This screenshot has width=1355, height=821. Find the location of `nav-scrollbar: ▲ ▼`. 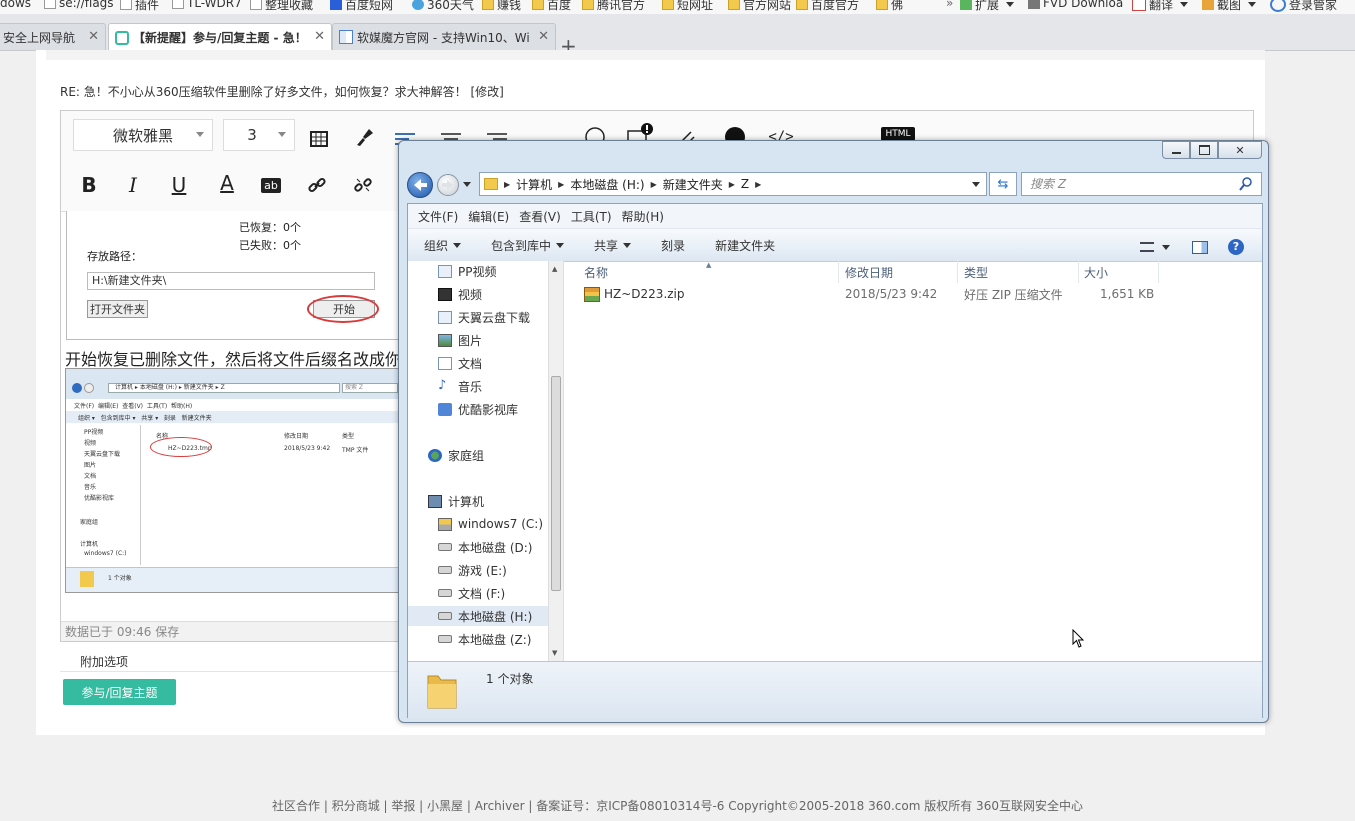

nav-scrollbar: ▲ ▼ is located at coordinates (555, 461).